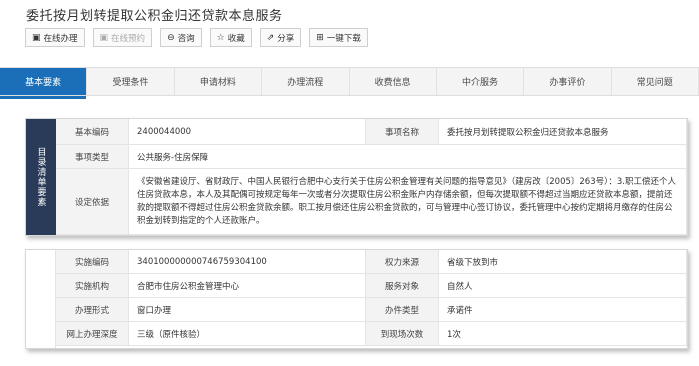 Image resolution: width=699 pixels, height=366 pixels. Describe the element at coordinates (247, 310) in the screenshot. I see `handling-form-value: 窗口办理` at that location.